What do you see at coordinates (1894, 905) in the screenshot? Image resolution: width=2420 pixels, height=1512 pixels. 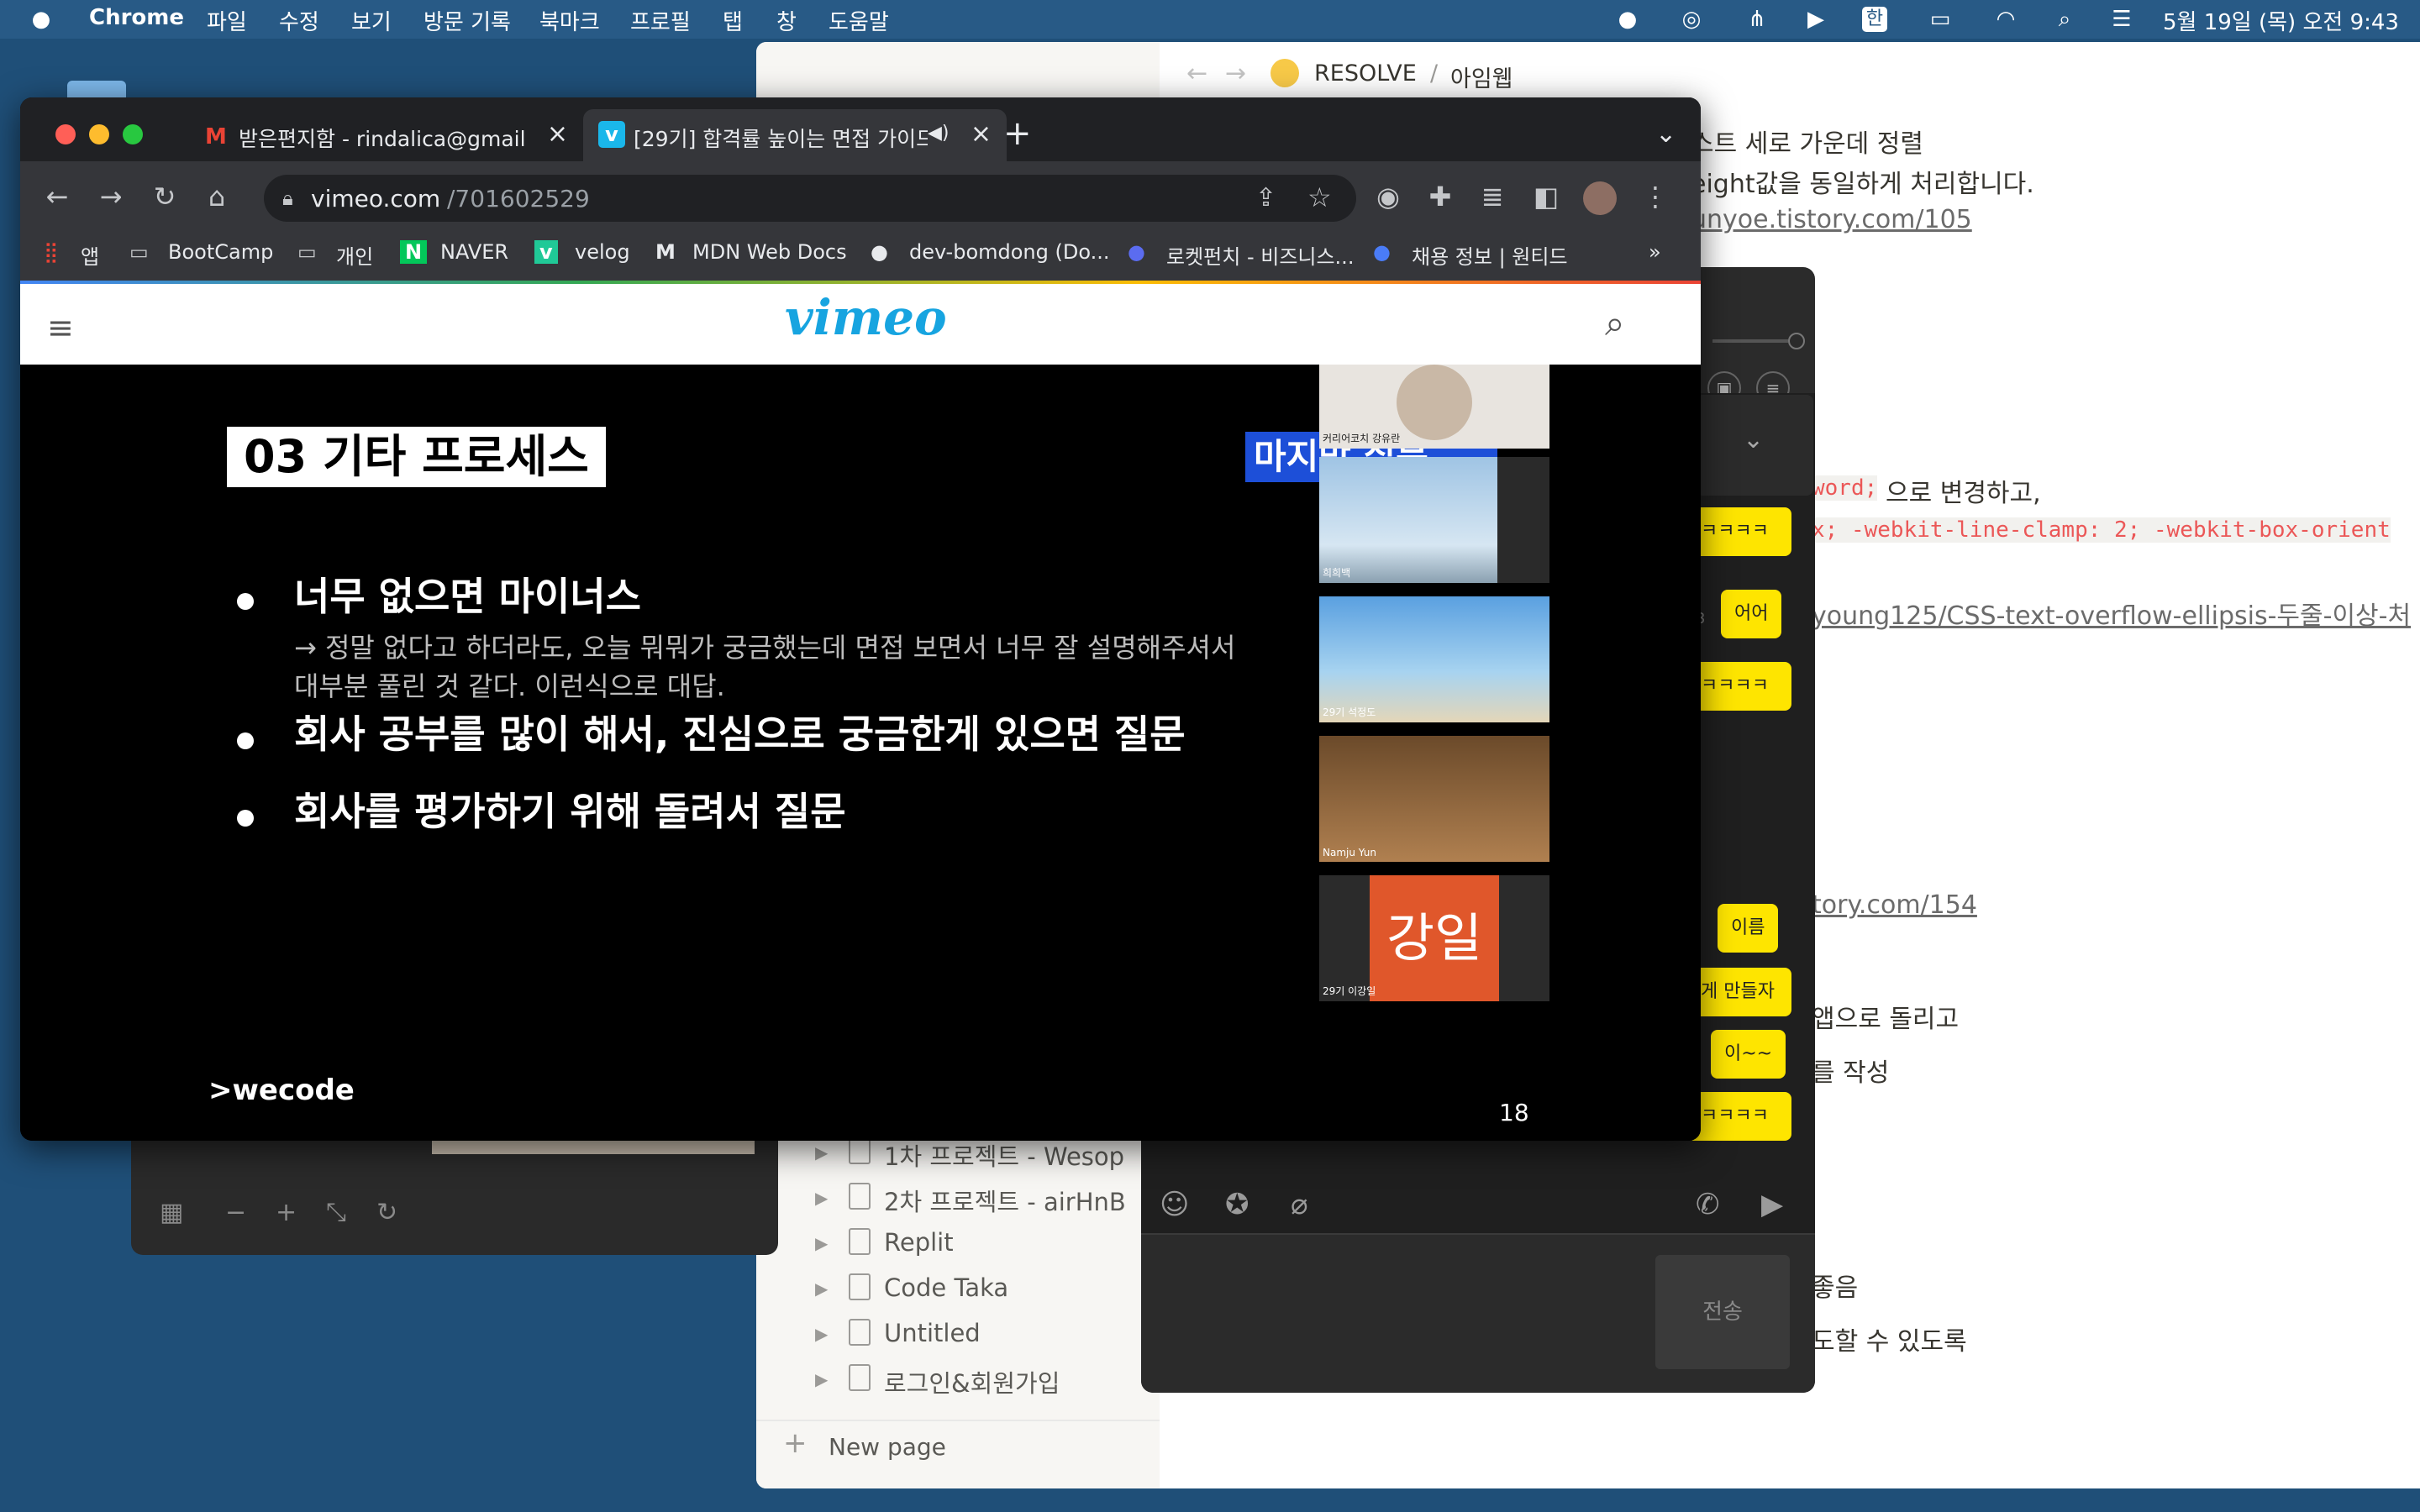 I see `page-link: tory.com/154` at bounding box center [1894, 905].